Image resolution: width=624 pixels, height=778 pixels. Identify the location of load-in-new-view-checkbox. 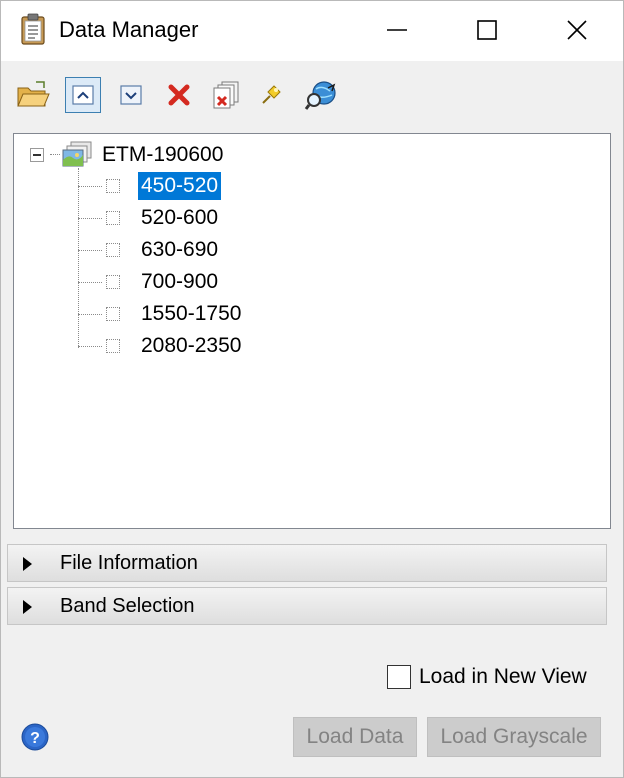
(399, 677).